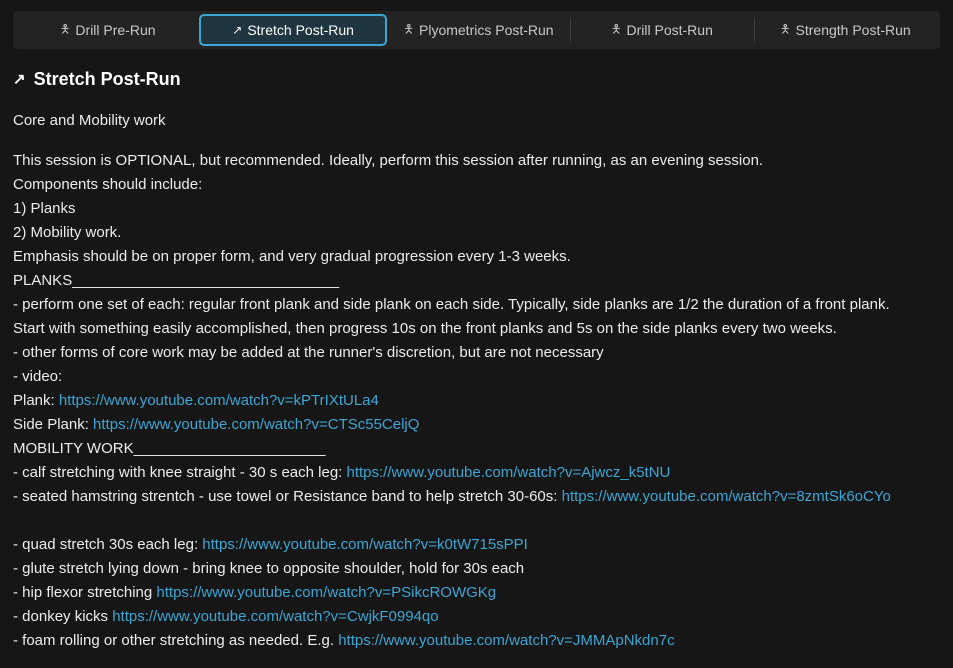  I want to click on page-title-text: Stretch Post-Run, so click(107, 78).